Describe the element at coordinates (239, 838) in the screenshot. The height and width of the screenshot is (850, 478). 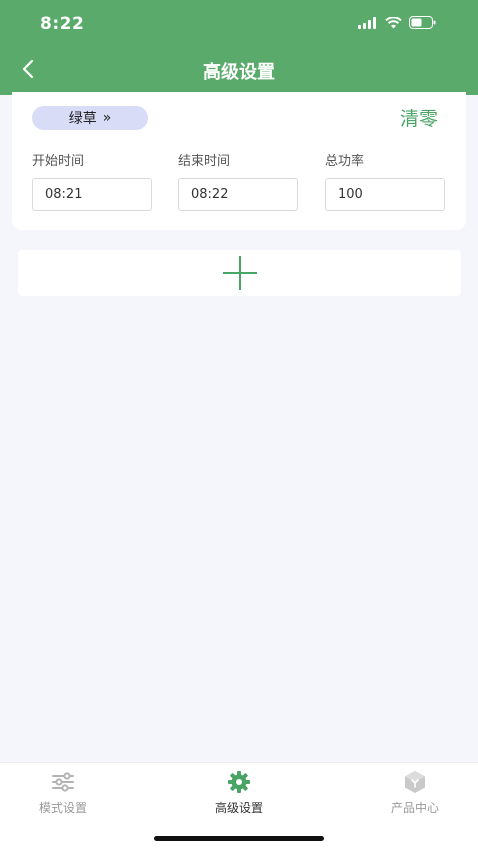
I see `home-indicator` at that location.